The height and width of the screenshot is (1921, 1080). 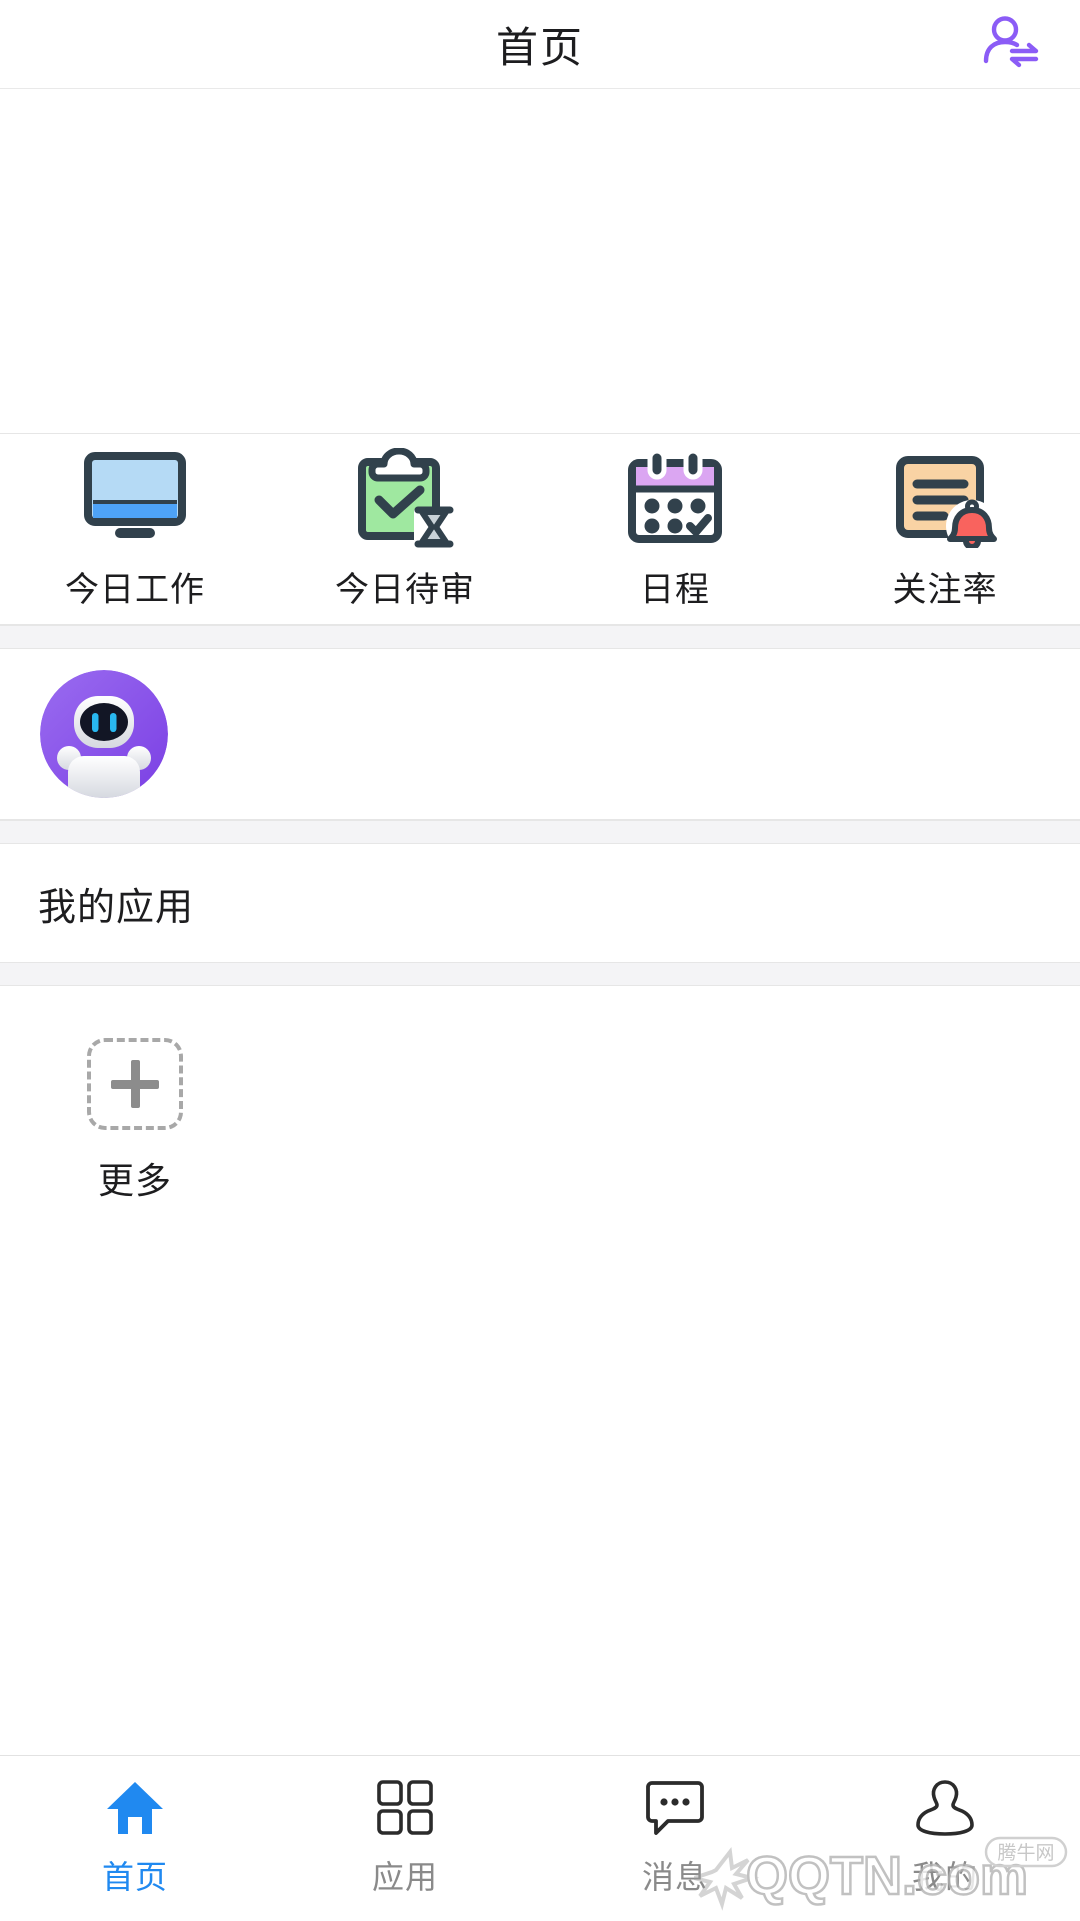 What do you see at coordinates (944, 1877) in the screenshot?
I see `tab-label: 我的` at bounding box center [944, 1877].